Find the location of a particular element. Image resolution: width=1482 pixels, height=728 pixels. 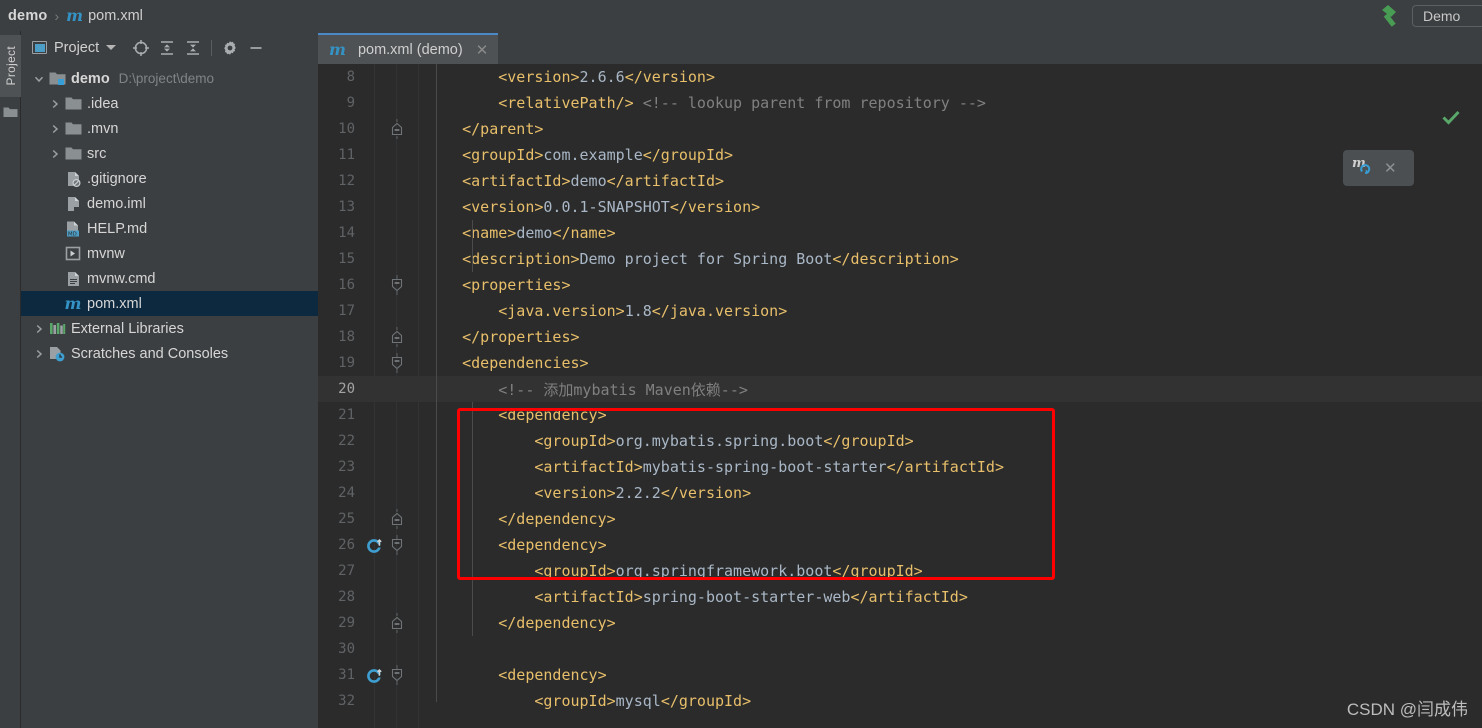

tree-item-help-md: MD HELP.md is located at coordinates (169, 228).